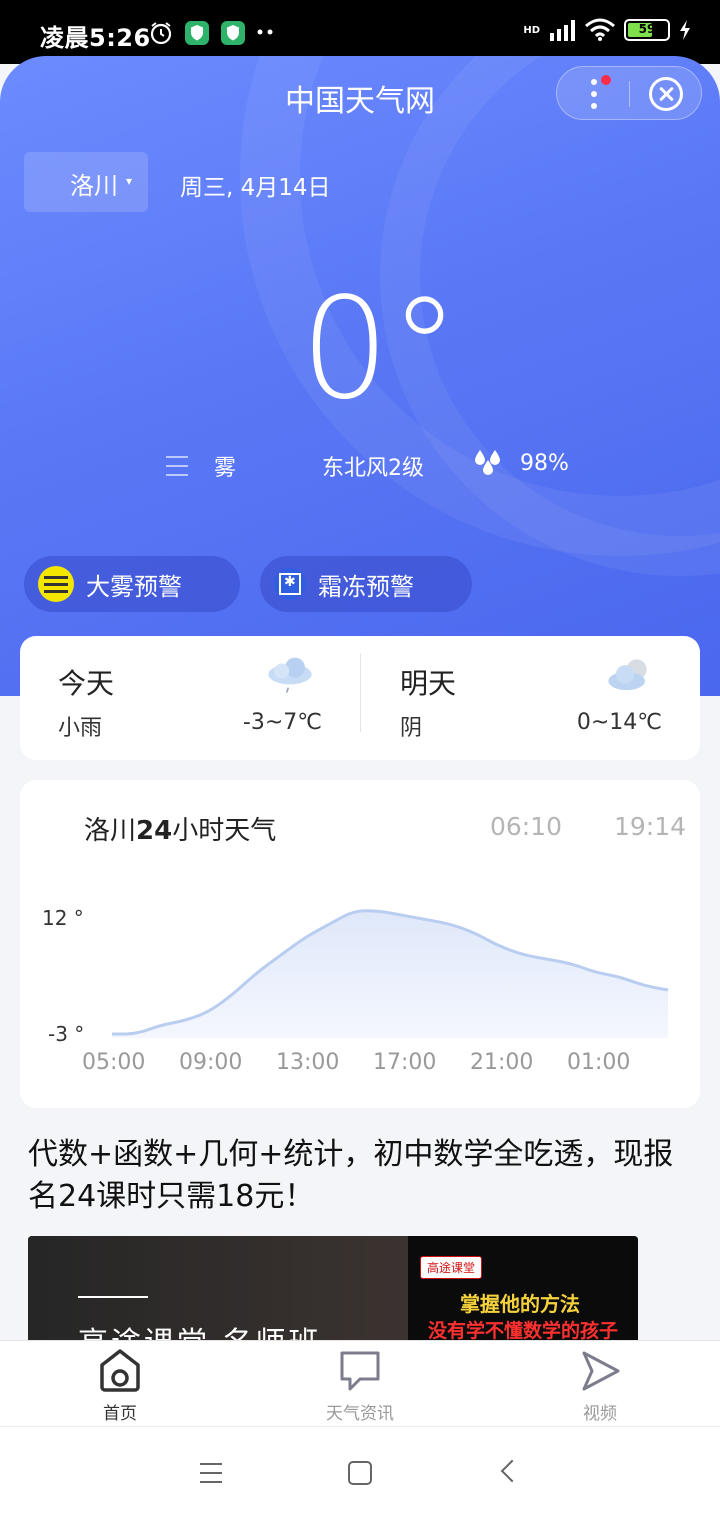 This screenshot has width=720, height=1520. Describe the element at coordinates (86, 683) in the screenshot. I see `day-label: 今天` at that location.